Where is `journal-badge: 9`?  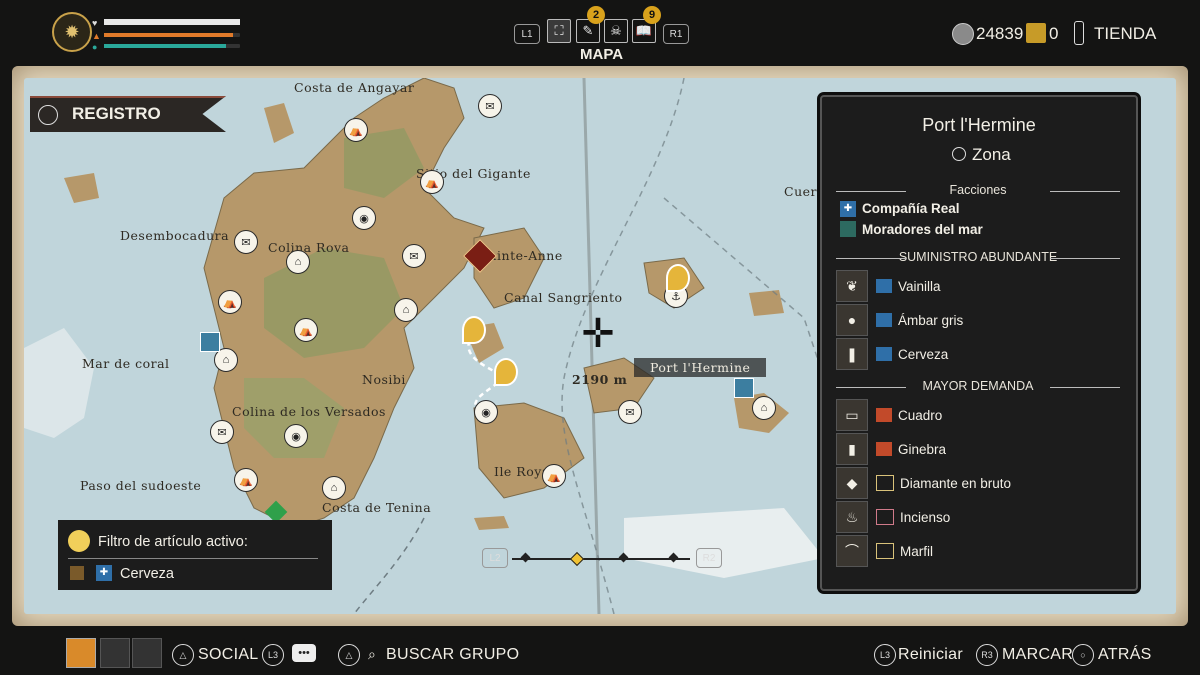
journal-badge: 9 is located at coordinates (652, 15).